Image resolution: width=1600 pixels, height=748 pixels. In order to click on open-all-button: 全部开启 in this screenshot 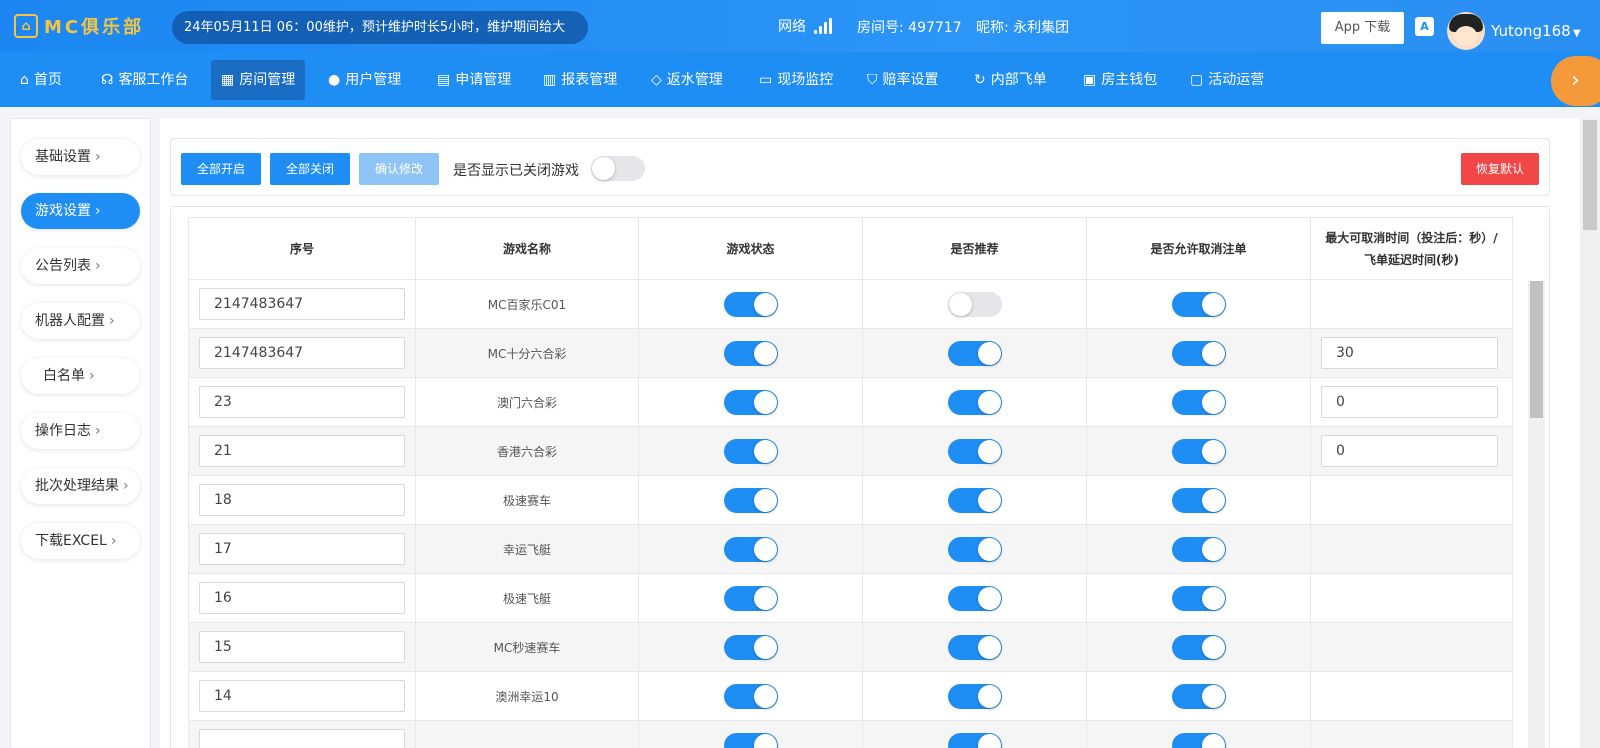, I will do `click(221, 169)`.